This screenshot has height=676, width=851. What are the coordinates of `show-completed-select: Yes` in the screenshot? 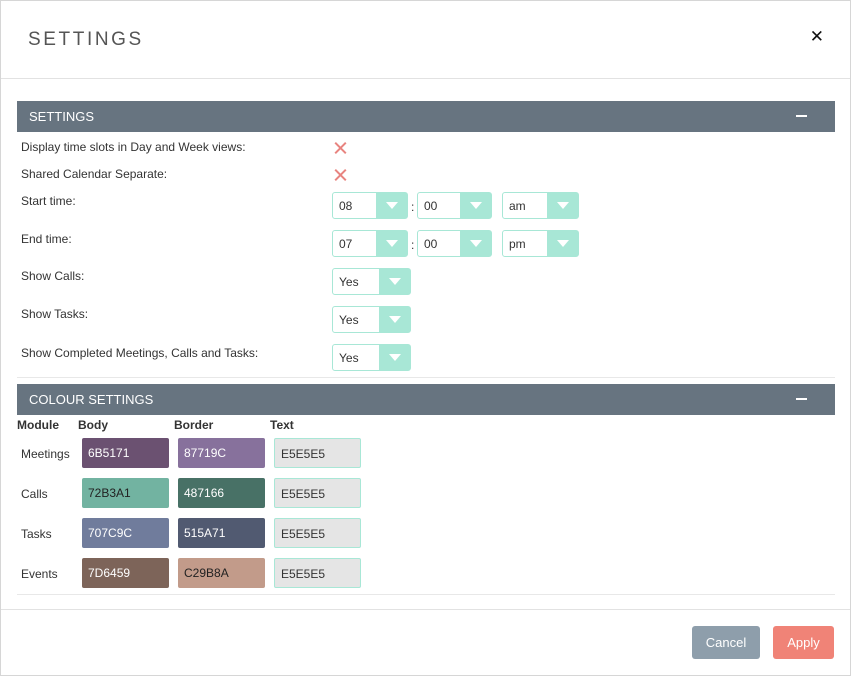 It's located at (371, 357).